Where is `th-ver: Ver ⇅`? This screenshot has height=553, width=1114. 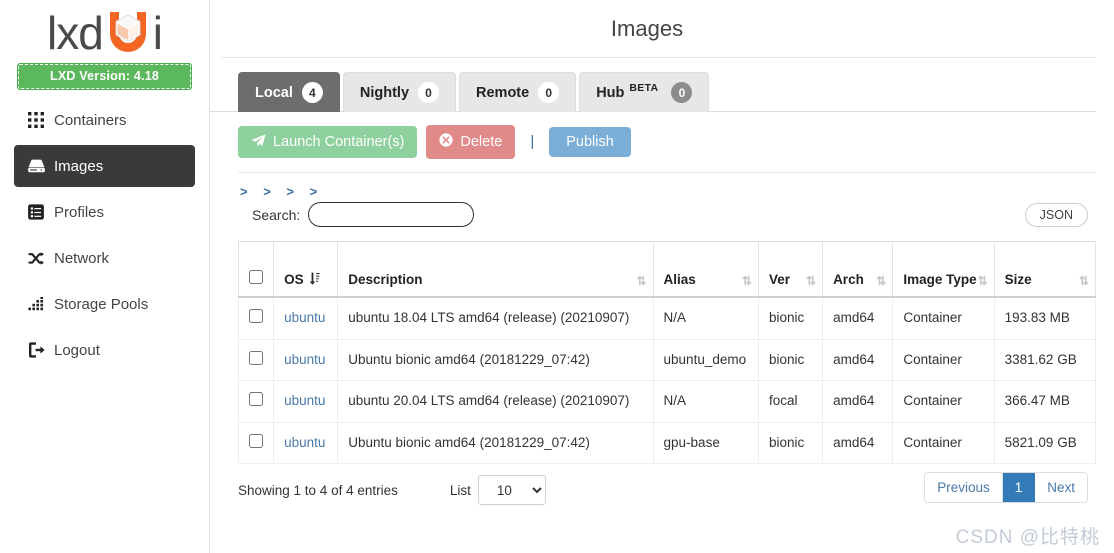 th-ver: Ver ⇅ is located at coordinates (790, 269).